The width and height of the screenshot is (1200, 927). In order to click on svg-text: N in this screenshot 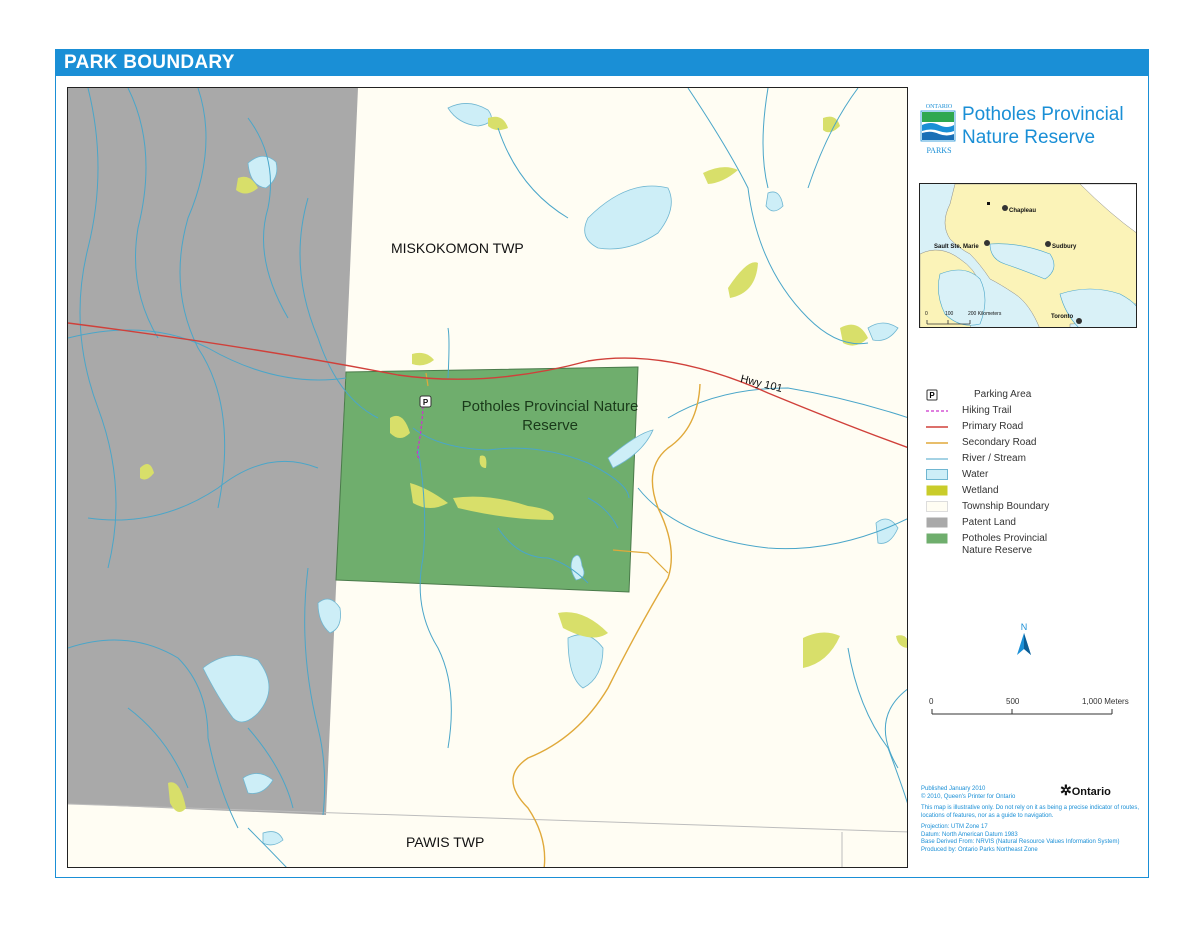, I will do `click(1024, 627)`.